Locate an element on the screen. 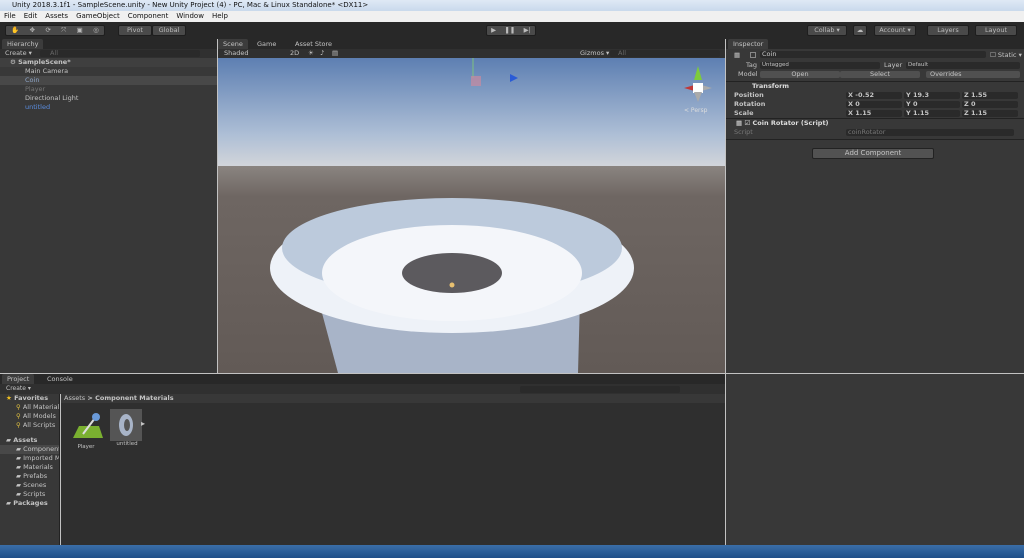 The image size is (1024, 558). scene-root: ⚙ SampleScene* is located at coordinates (108, 62).